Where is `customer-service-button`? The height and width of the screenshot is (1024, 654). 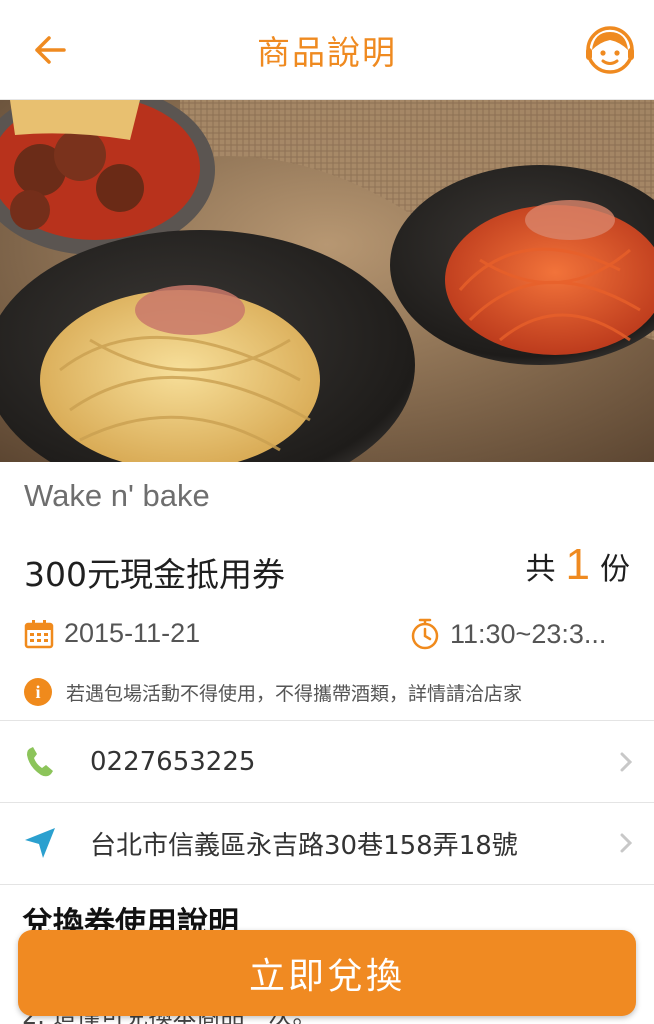 customer-service-button is located at coordinates (610, 50).